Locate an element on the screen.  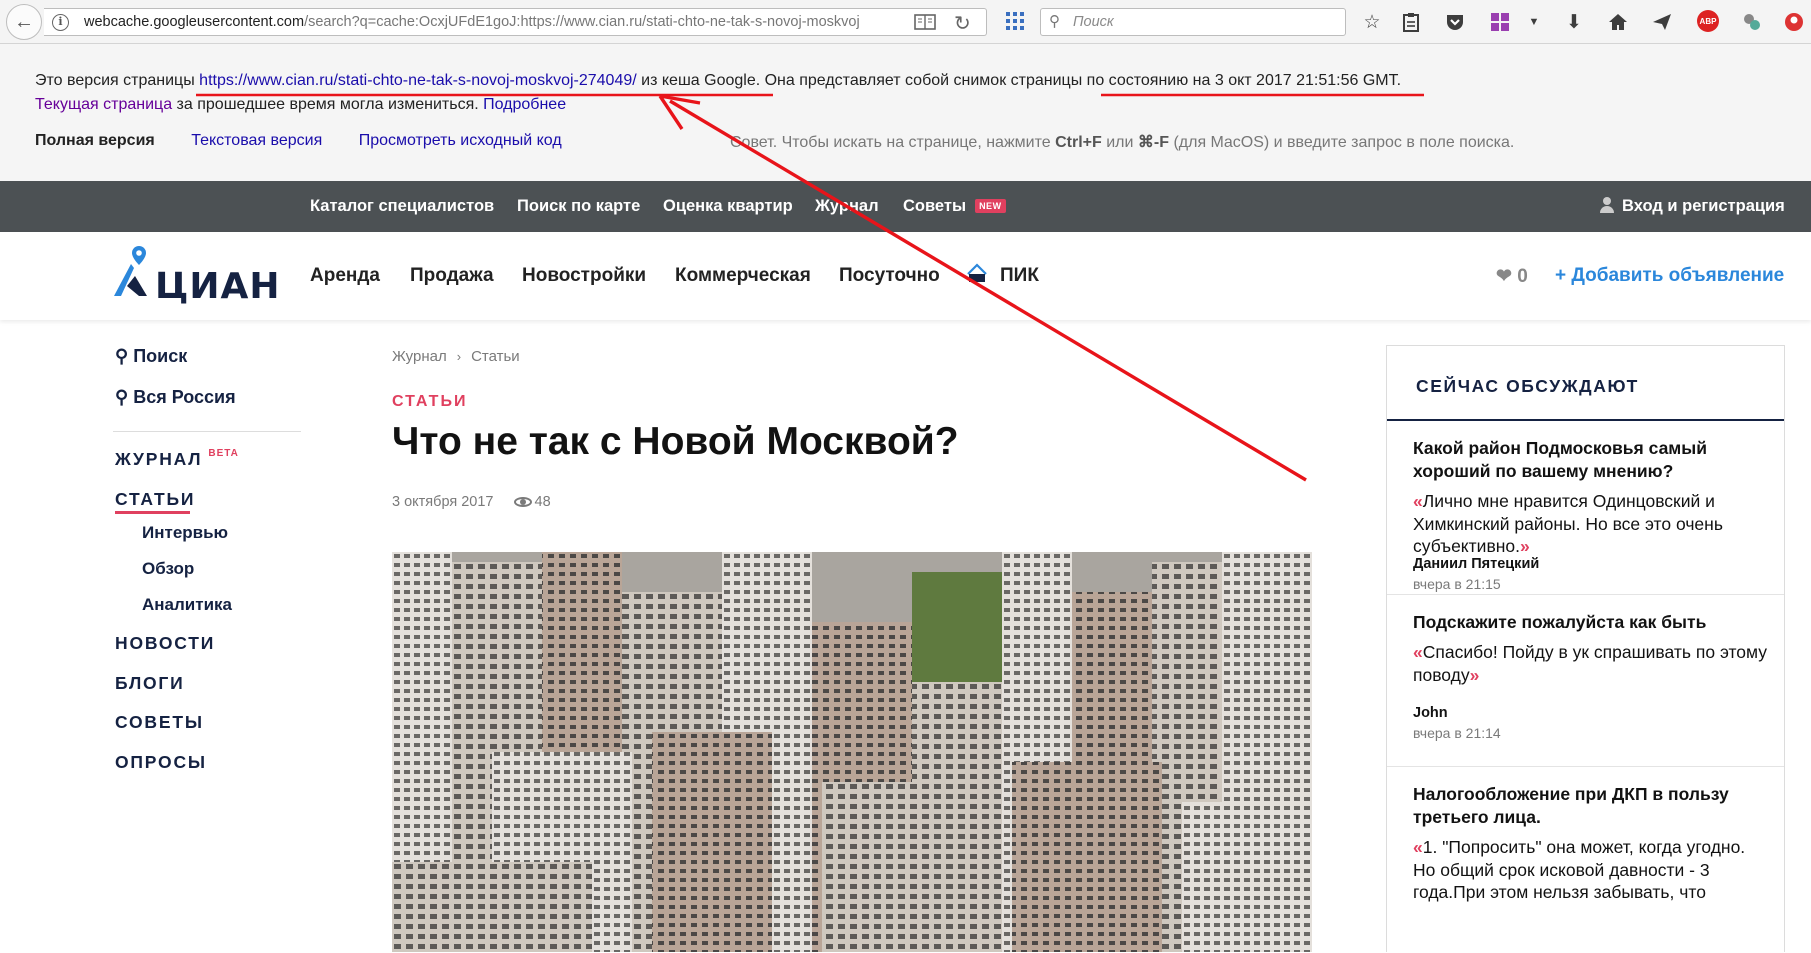
comment-author: Даниил Пятецкий is located at coordinates (1476, 564).